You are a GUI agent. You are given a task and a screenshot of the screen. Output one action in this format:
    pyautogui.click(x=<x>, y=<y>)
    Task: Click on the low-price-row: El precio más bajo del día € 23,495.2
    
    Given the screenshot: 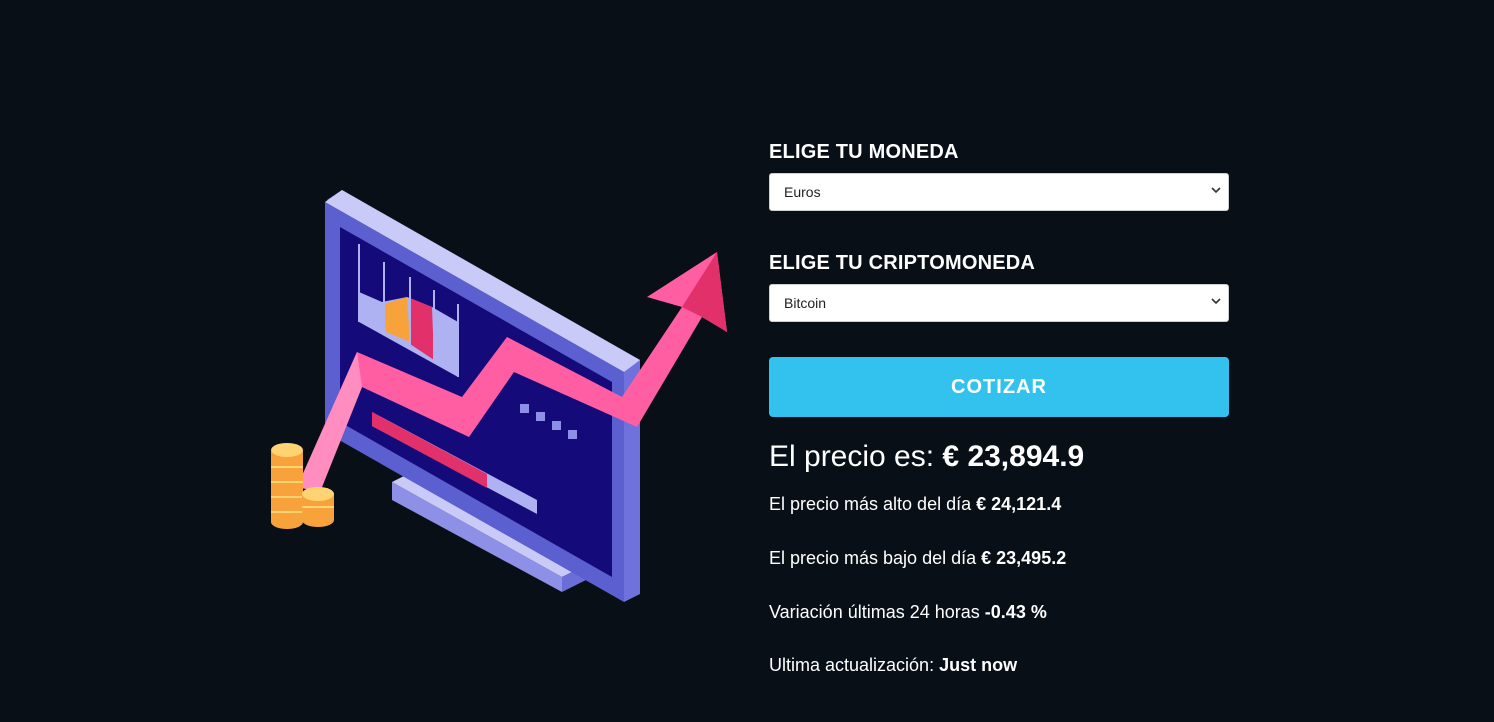 What is the action you would take?
    pyautogui.click(x=917, y=558)
    